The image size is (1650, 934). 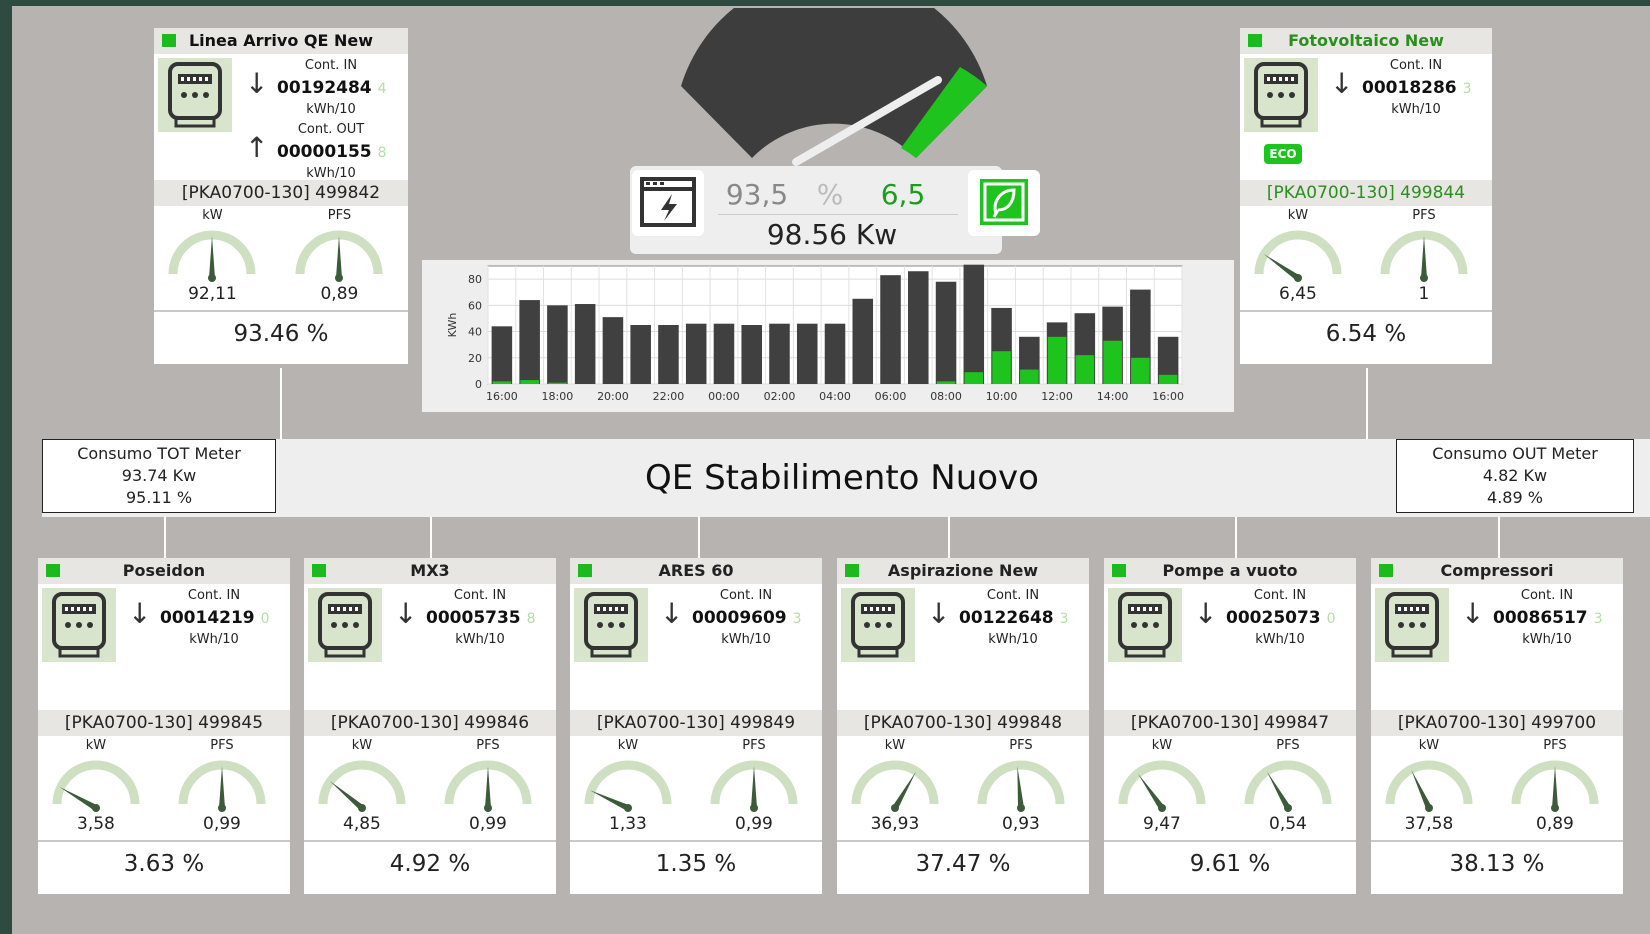 What do you see at coordinates (475, 279) in the screenshot?
I see `chart-y-tick-label: 80` at bounding box center [475, 279].